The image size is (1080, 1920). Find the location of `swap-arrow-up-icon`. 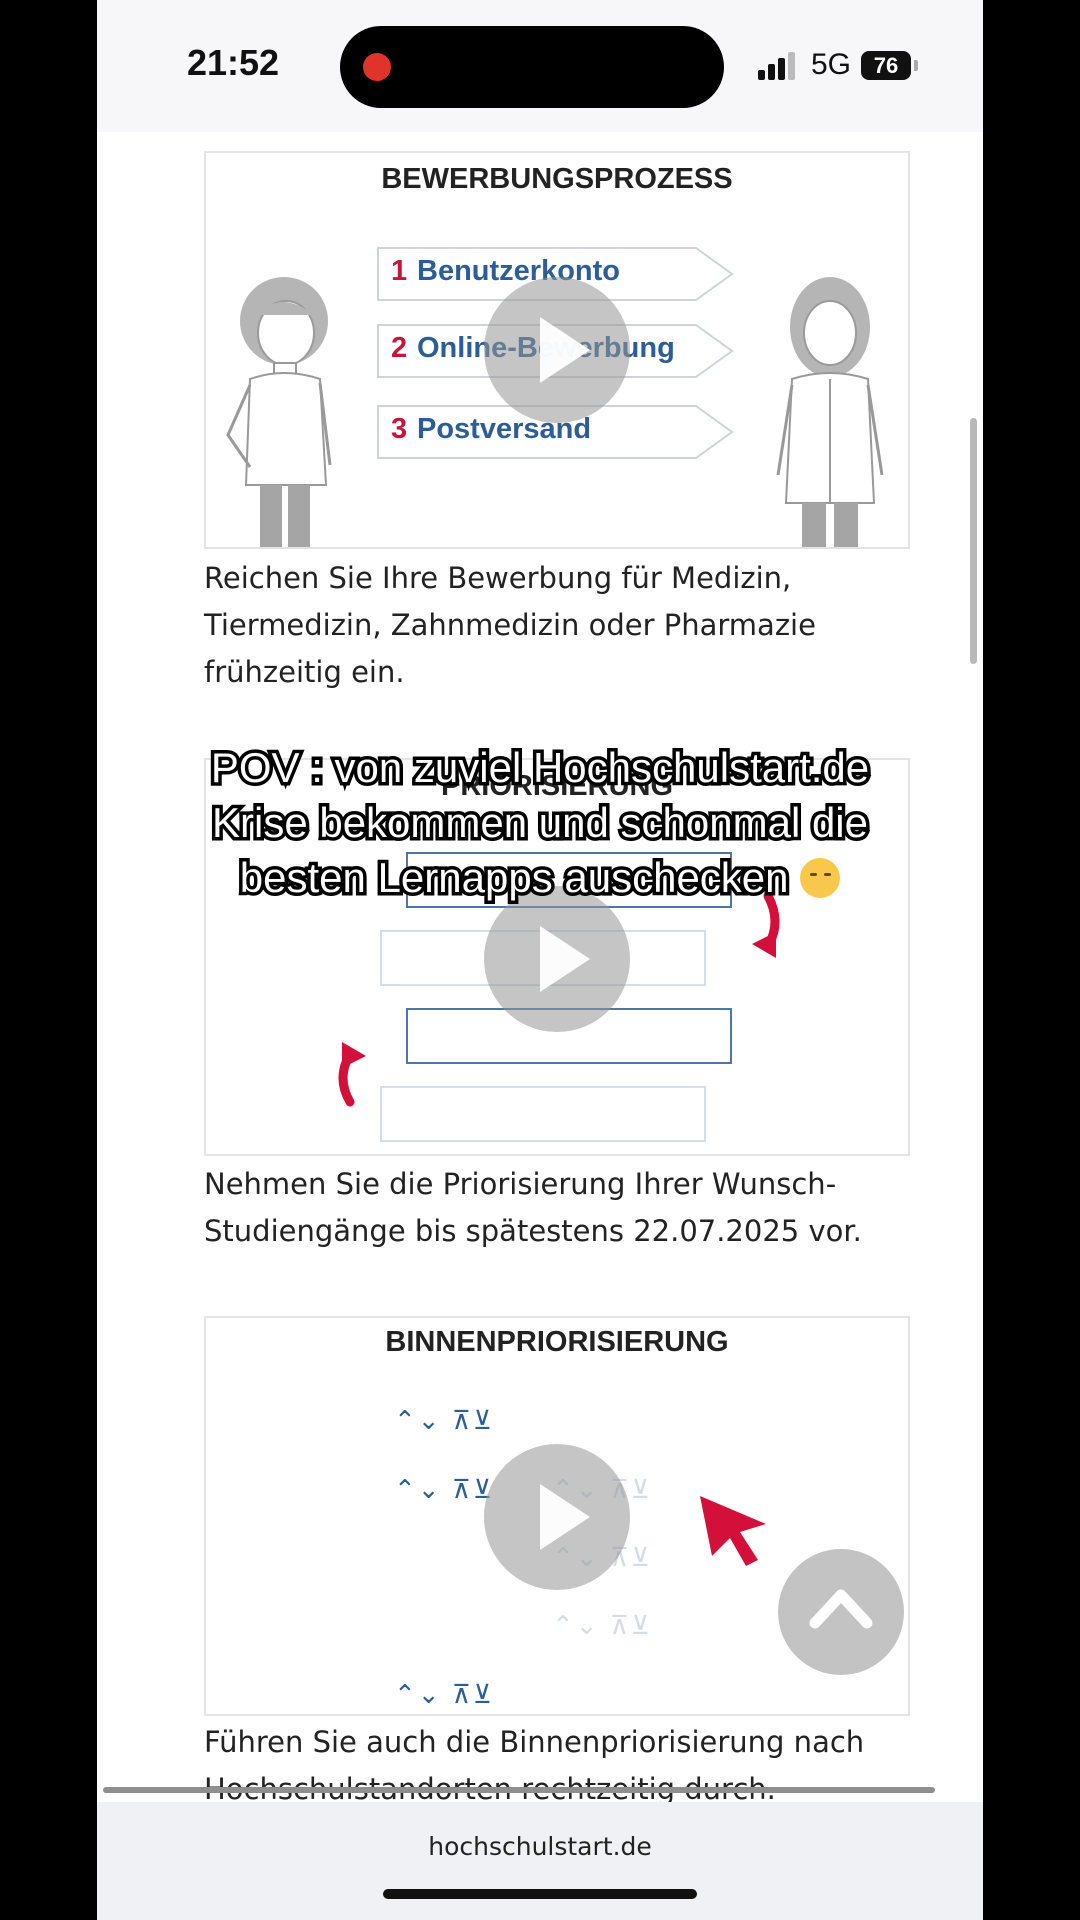

swap-arrow-up-icon is located at coordinates (352, 1074).